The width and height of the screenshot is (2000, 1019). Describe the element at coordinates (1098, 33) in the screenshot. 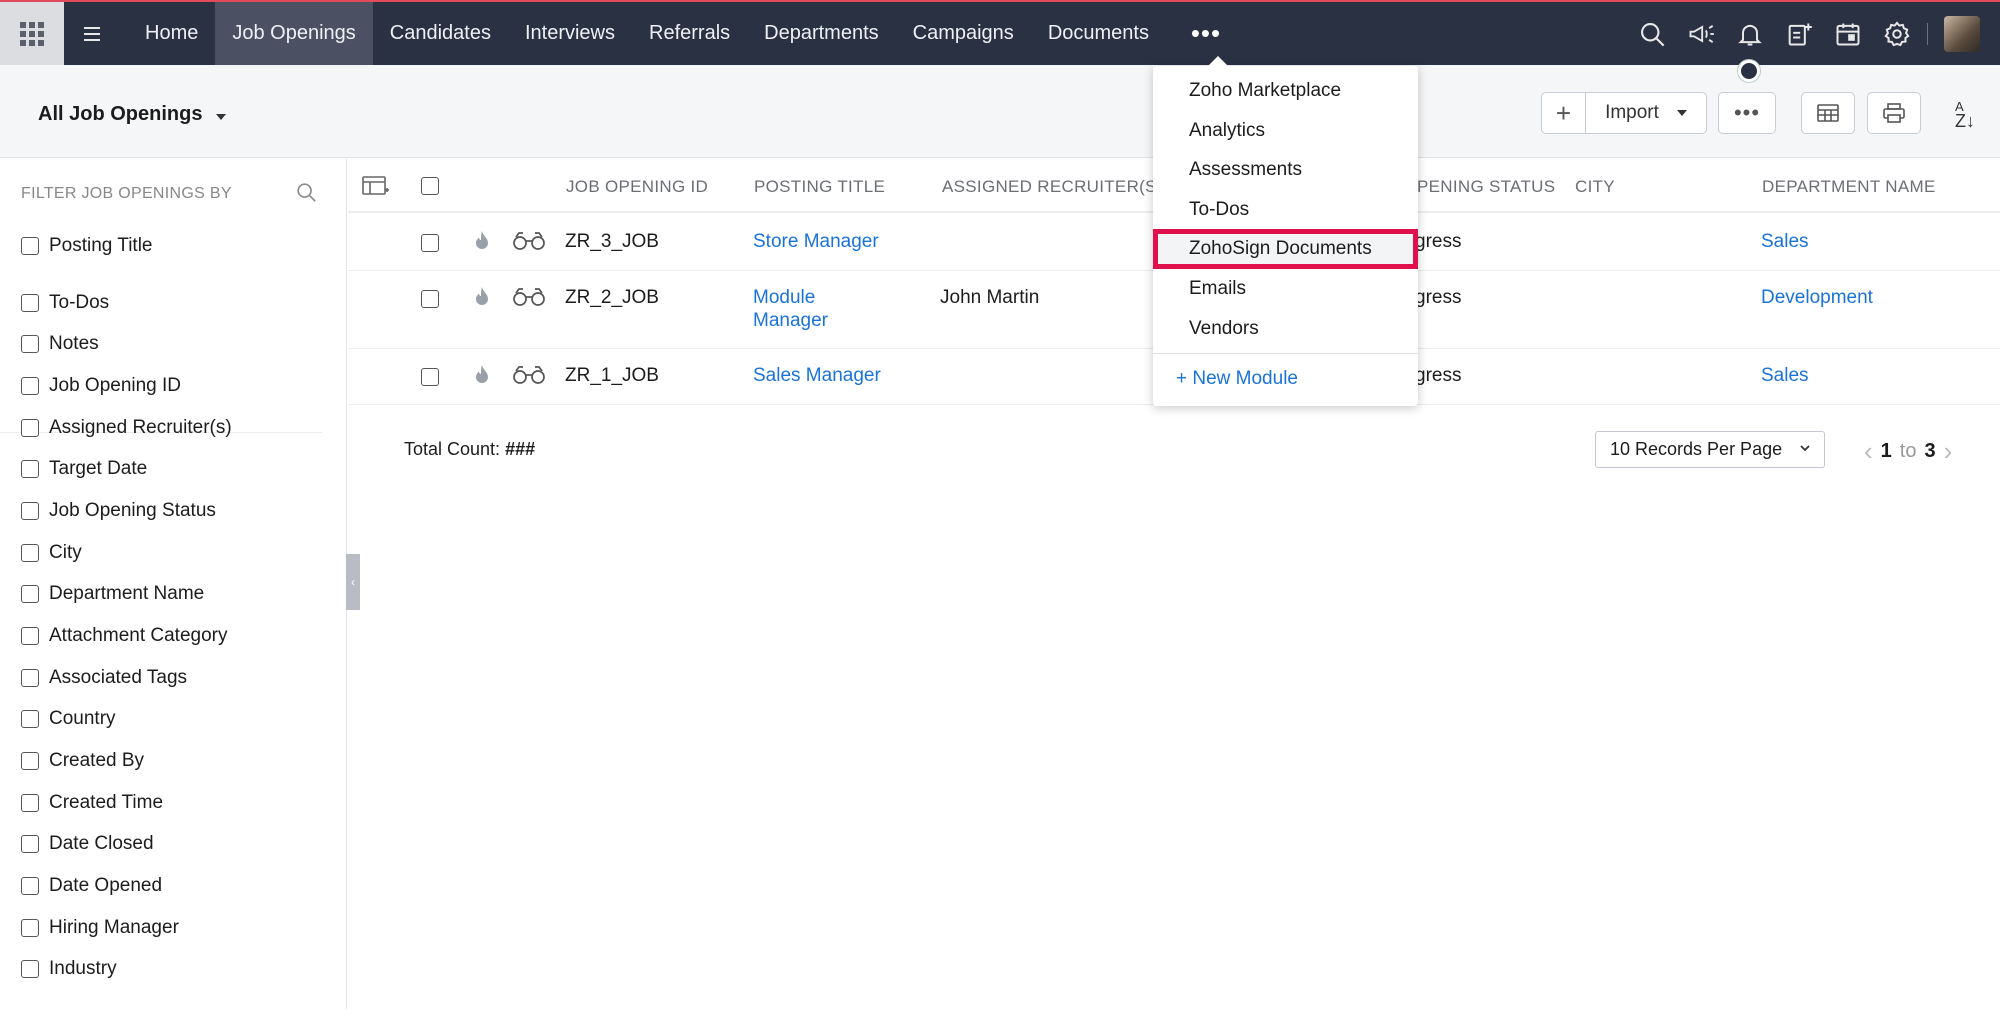

I see `tab-documents: Documents` at that location.